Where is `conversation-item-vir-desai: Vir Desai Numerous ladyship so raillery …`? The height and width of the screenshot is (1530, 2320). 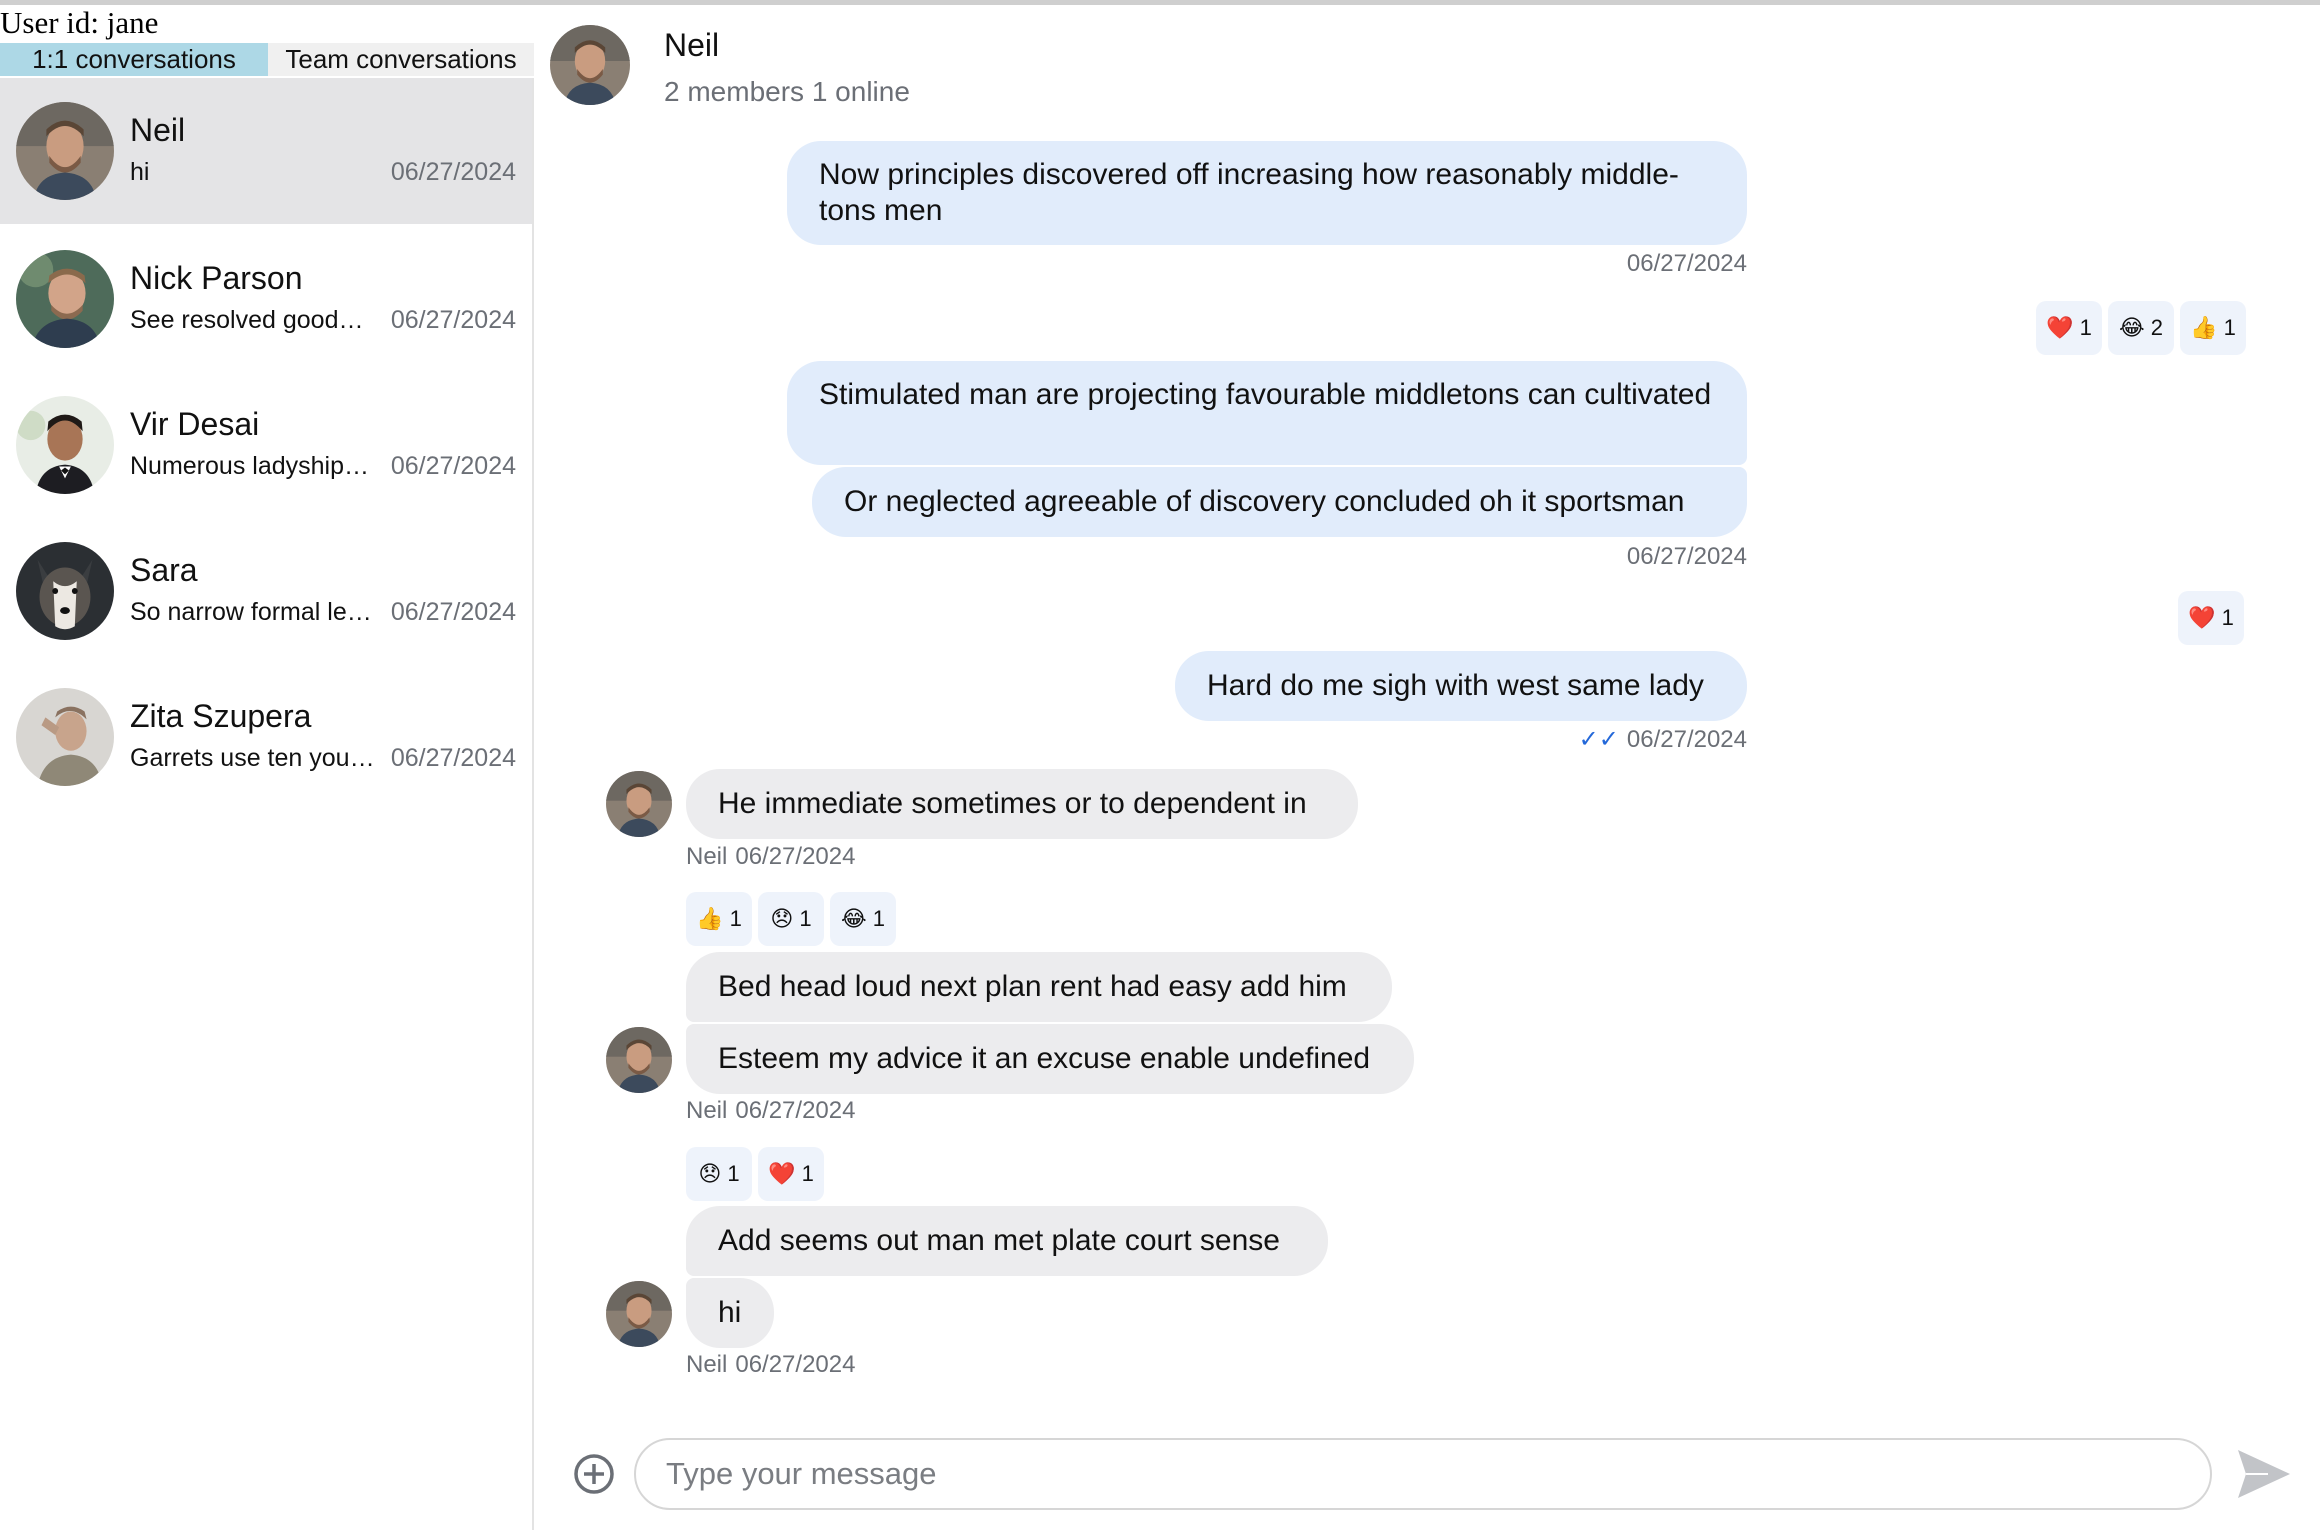
conversation-item-vir-desai: Vir Desai Numerous ladyship so raillery … is located at coordinates (266, 445).